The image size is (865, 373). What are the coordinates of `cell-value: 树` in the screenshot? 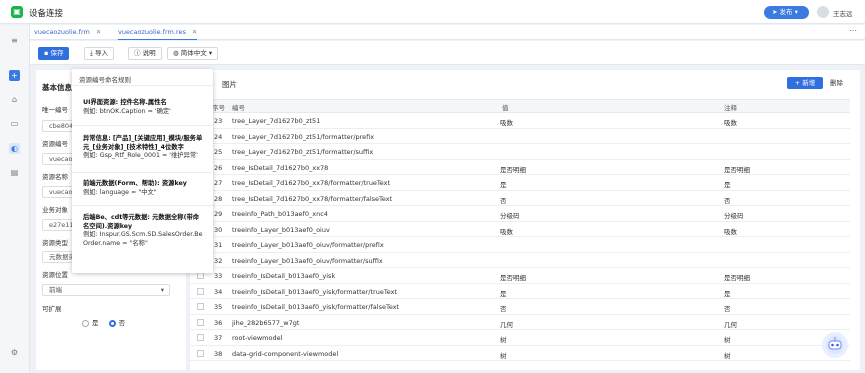 It's located at (503, 355).